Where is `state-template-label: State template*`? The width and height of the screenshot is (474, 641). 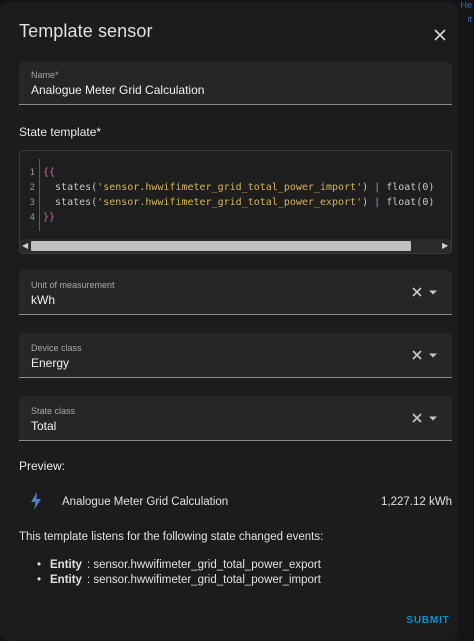 state-template-label: State template* is located at coordinates (60, 132).